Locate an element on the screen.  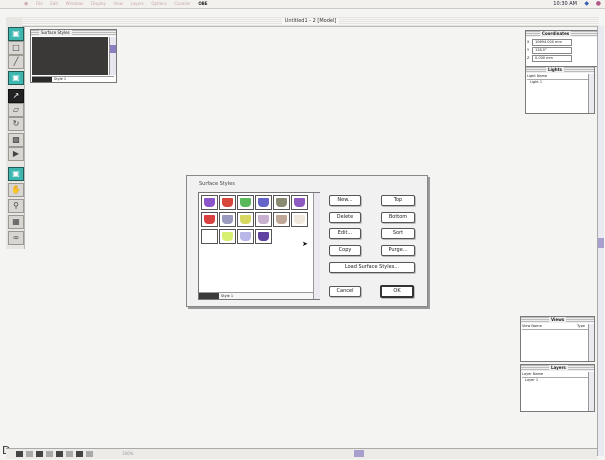
views-titlebar: Views is located at coordinates (557, 320).